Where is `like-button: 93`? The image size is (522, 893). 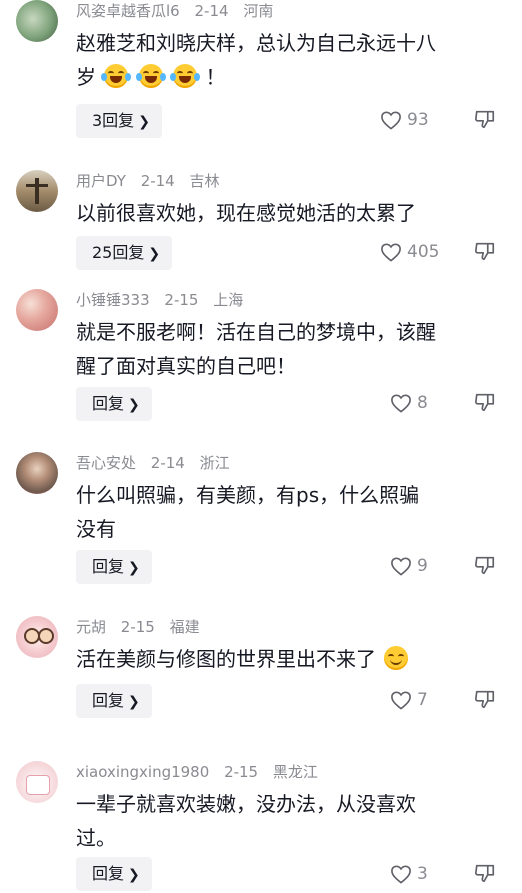
like-button: 93 is located at coordinates (420, 120).